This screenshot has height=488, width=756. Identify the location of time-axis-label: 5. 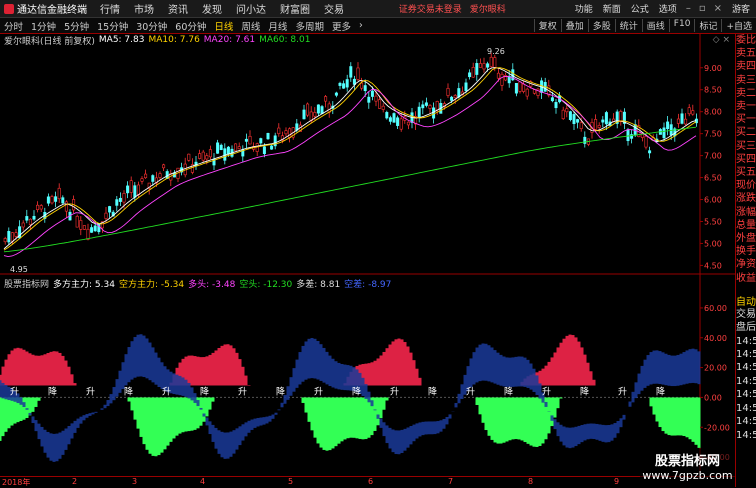
(291, 481).